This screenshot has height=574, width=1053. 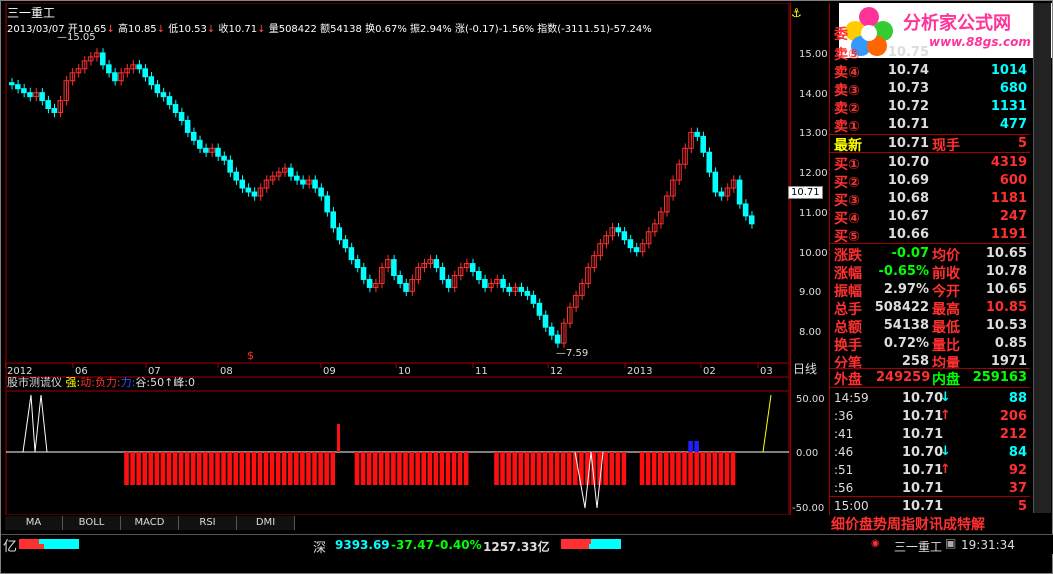 I want to click on period-label: 日线, so click(x=805, y=369).